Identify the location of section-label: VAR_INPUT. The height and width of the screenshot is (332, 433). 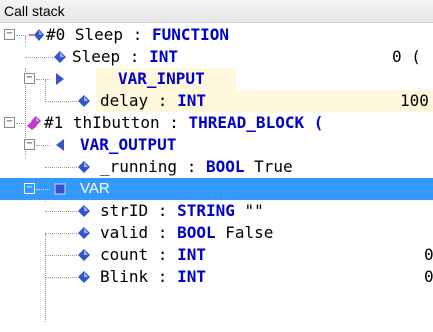
(161, 78).